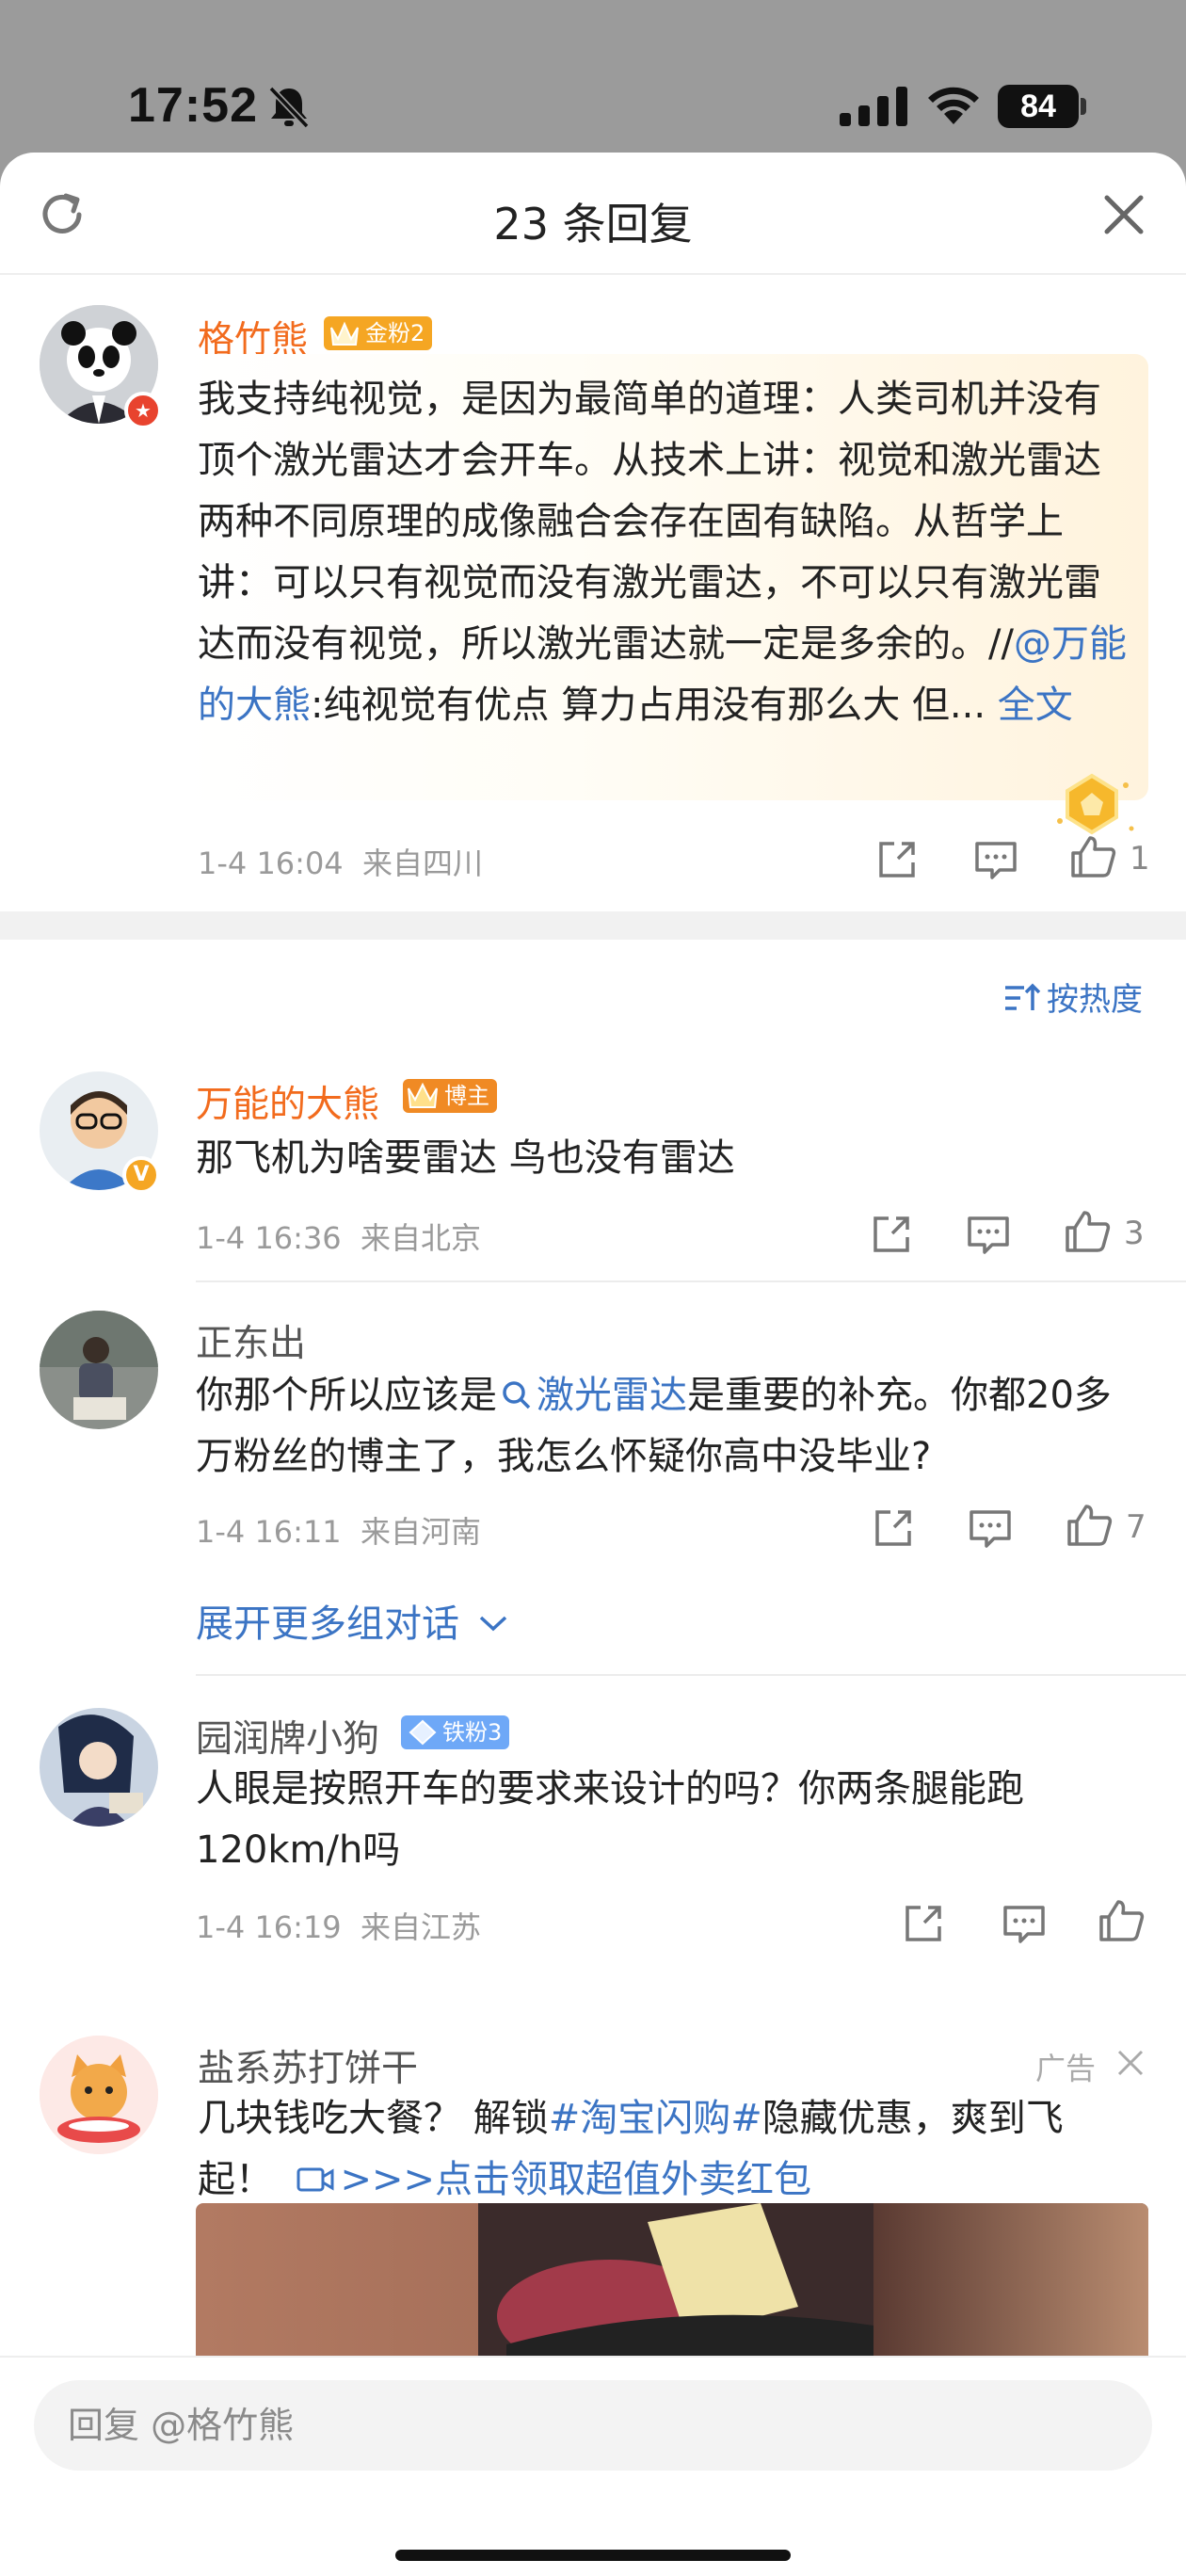 The image size is (1186, 2576). I want to click on battery-tip, so click(1083, 106).